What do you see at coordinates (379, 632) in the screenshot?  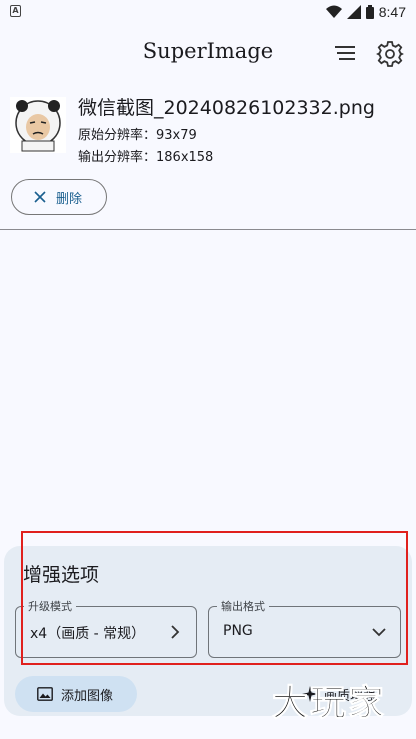 I see `chevron-down-icon` at bounding box center [379, 632].